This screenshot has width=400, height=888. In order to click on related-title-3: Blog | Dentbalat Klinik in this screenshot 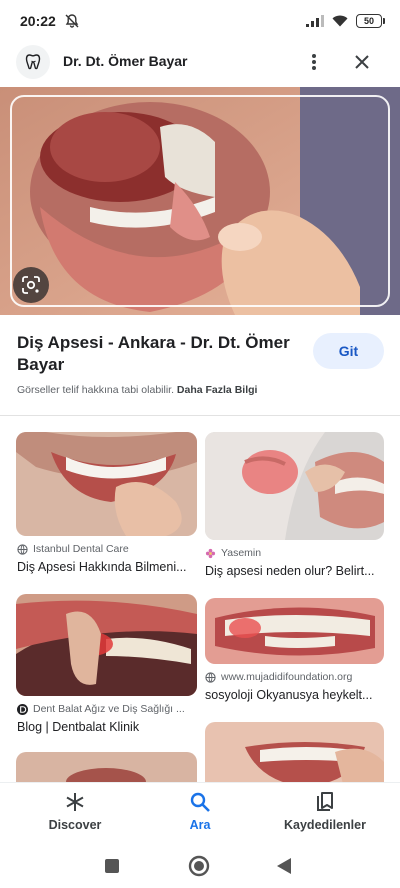, I will do `click(107, 727)`.